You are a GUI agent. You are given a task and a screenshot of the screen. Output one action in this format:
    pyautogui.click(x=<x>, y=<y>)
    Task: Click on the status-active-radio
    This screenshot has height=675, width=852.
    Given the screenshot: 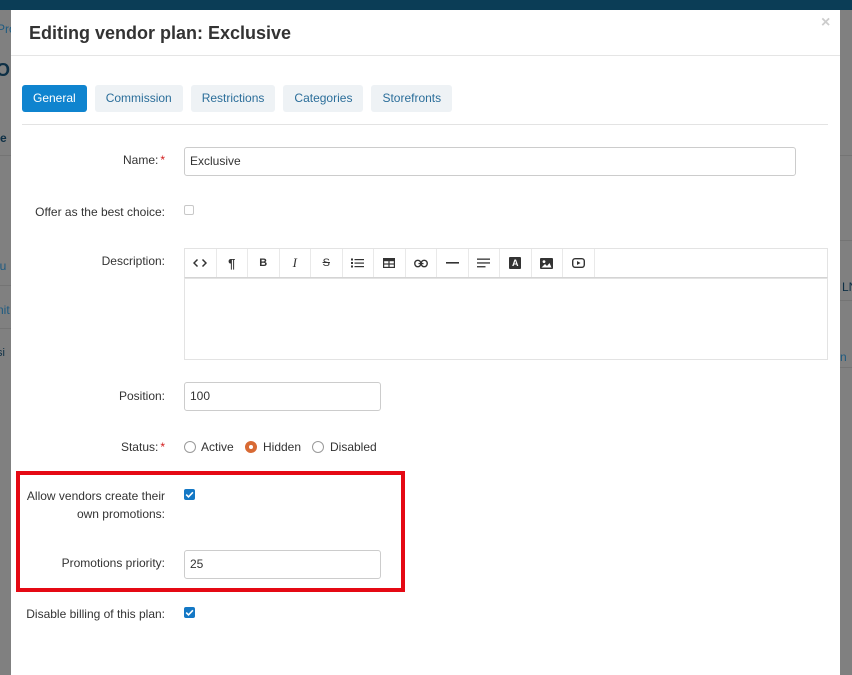 What is the action you would take?
    pyautogui.click(x=190, y=447)
    